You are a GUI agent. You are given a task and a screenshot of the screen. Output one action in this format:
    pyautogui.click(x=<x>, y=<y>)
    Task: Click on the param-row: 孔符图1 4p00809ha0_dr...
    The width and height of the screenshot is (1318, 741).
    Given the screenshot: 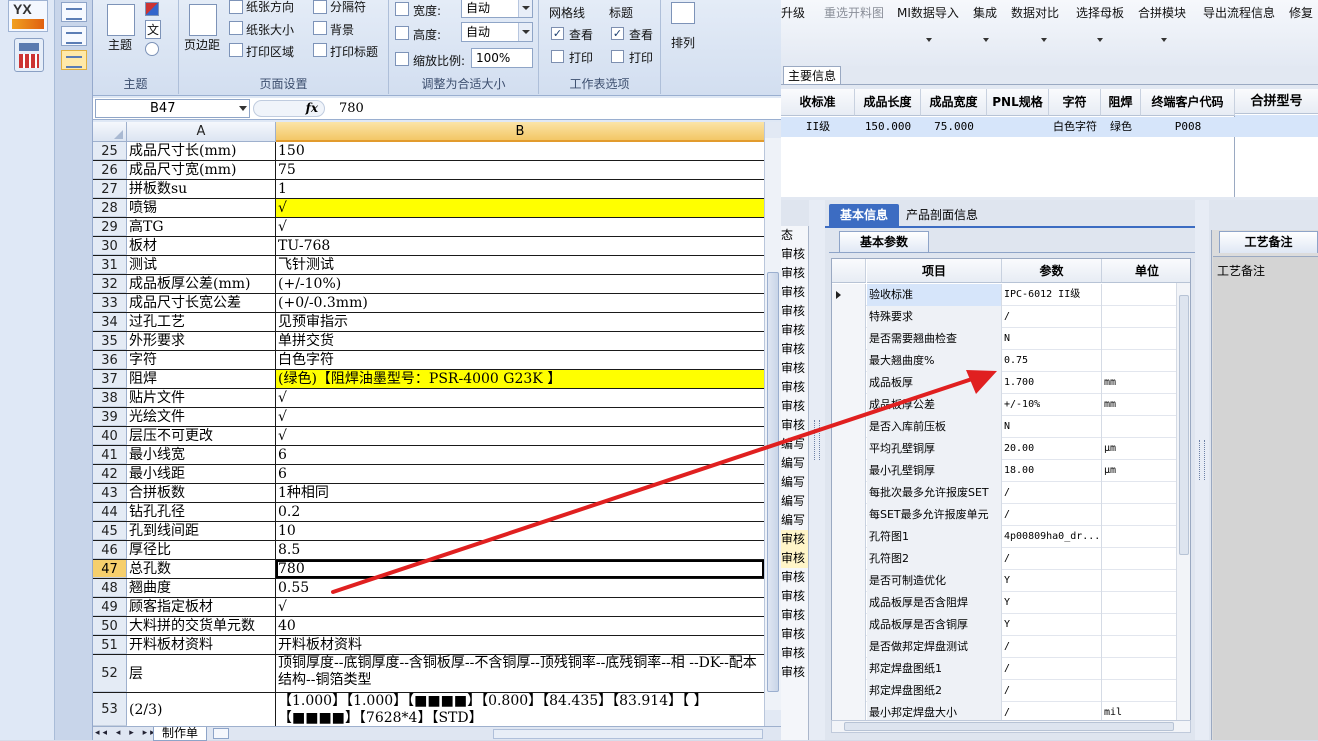 What is the action you would take?
    pyautogui.click(x=1011, y=537)
    